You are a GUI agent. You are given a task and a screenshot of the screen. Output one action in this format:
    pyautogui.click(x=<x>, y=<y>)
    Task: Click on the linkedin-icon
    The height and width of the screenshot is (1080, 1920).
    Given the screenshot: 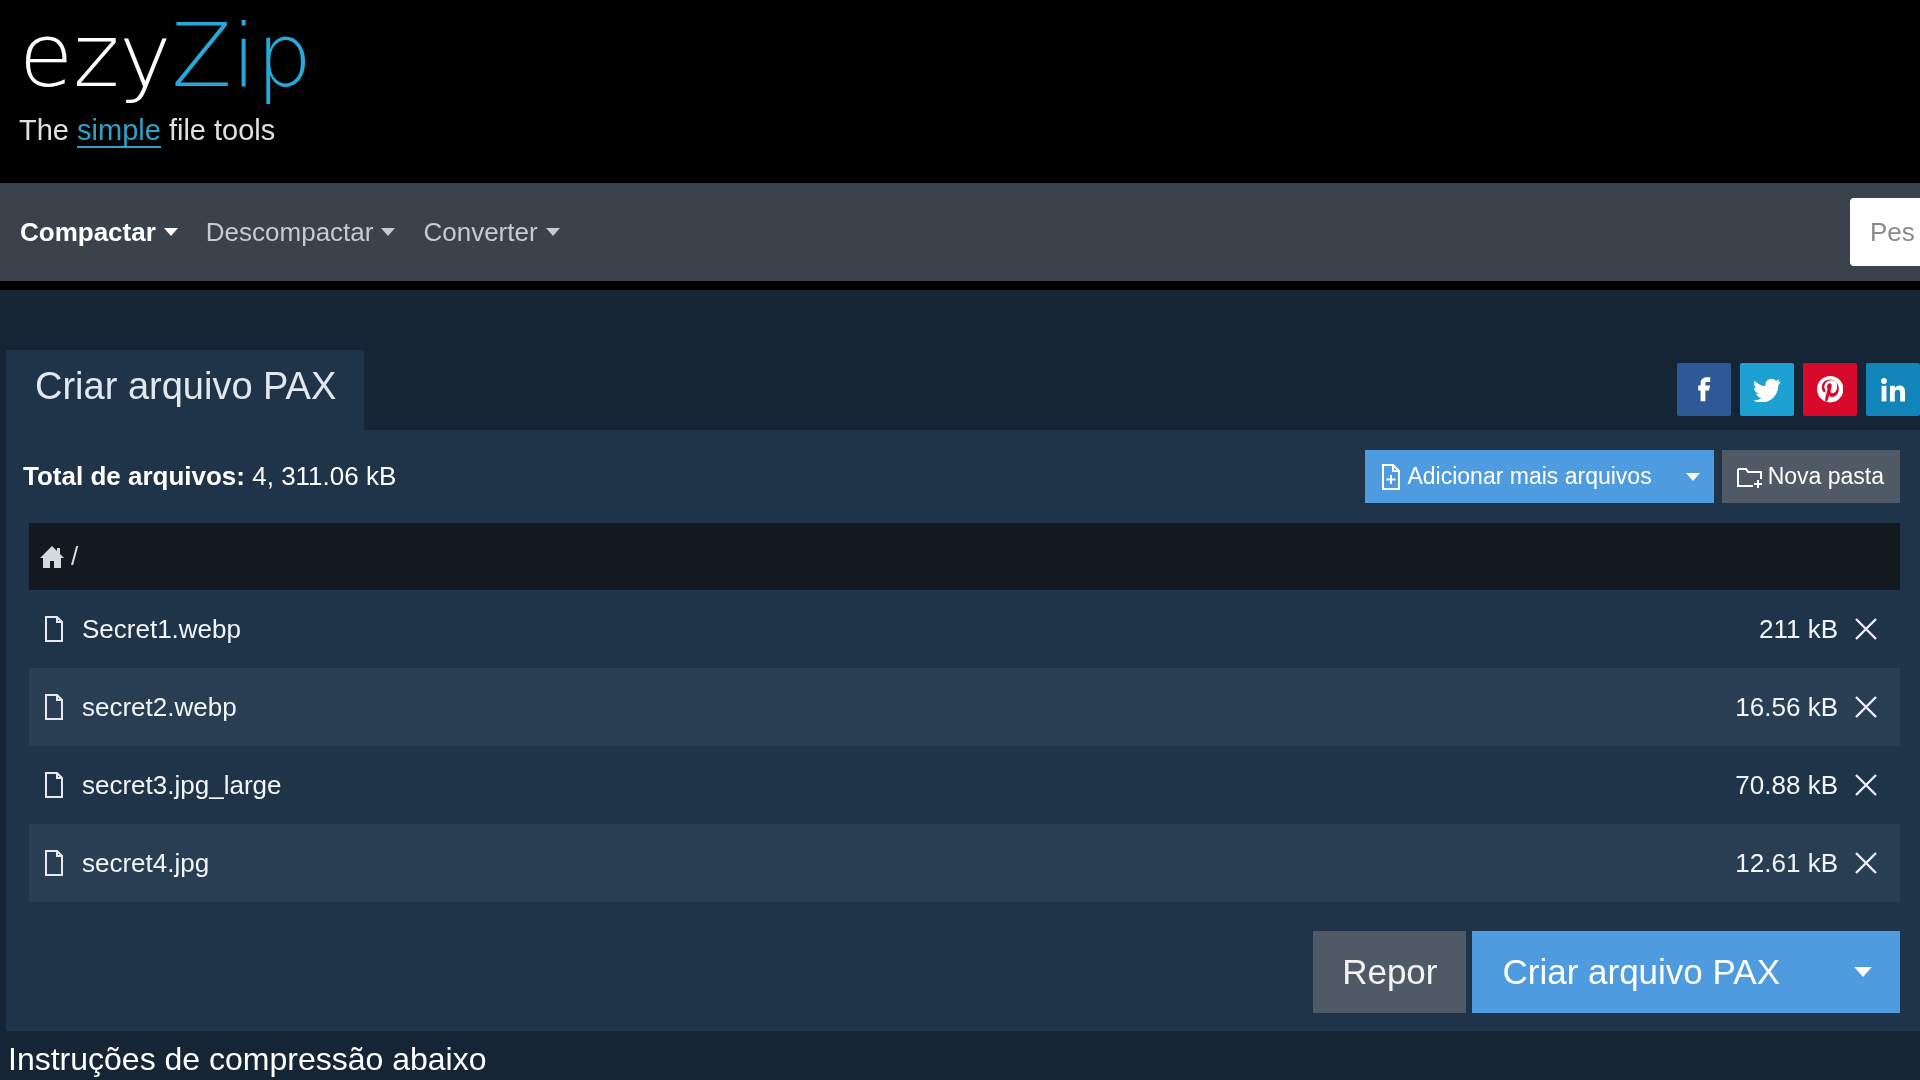 What is the action you would take?
    pyautogui.click(x=1893, y=389)
    